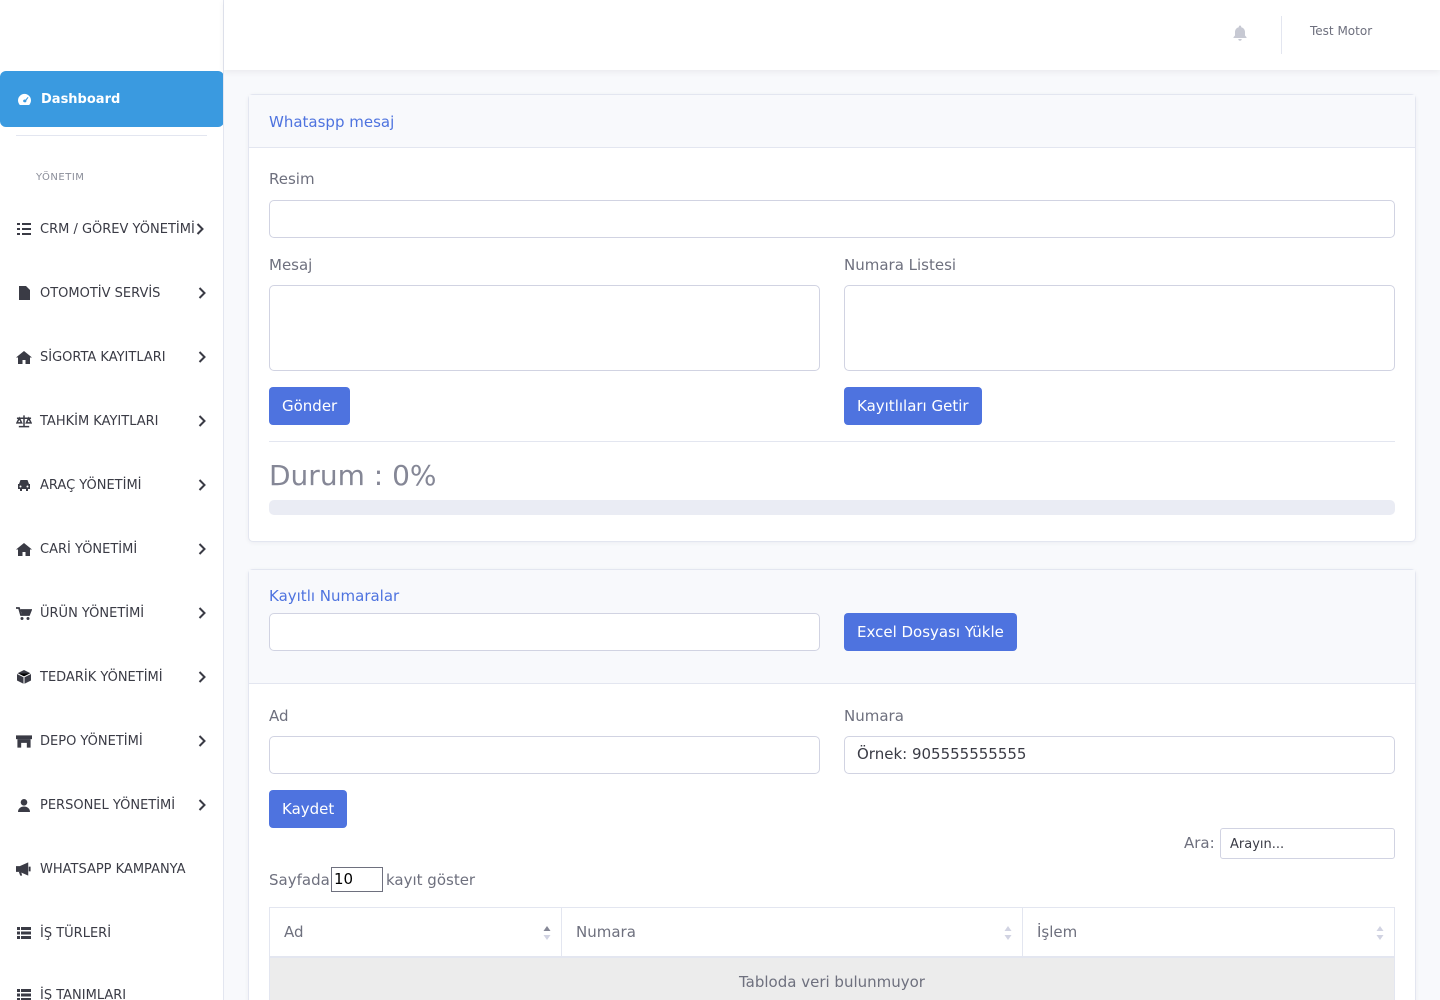  What do you see at coordinates (91, 485) in the screenshot?
I see `sidebar-item-label: ARAÇ YÖNETİMİ` at bounding box center [91, 485].